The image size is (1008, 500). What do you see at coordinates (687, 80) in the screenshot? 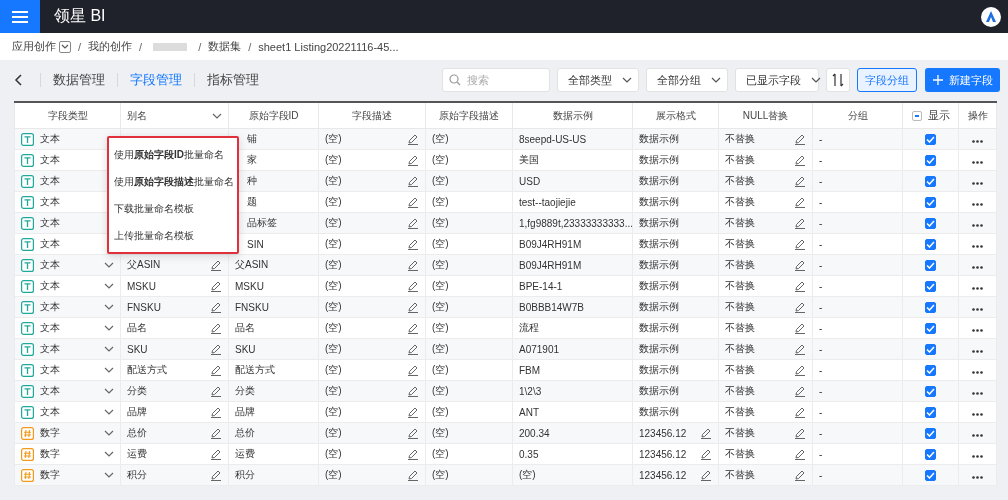
I see `filter-dropdown: 全部分组` at bounding box center [687, 80].